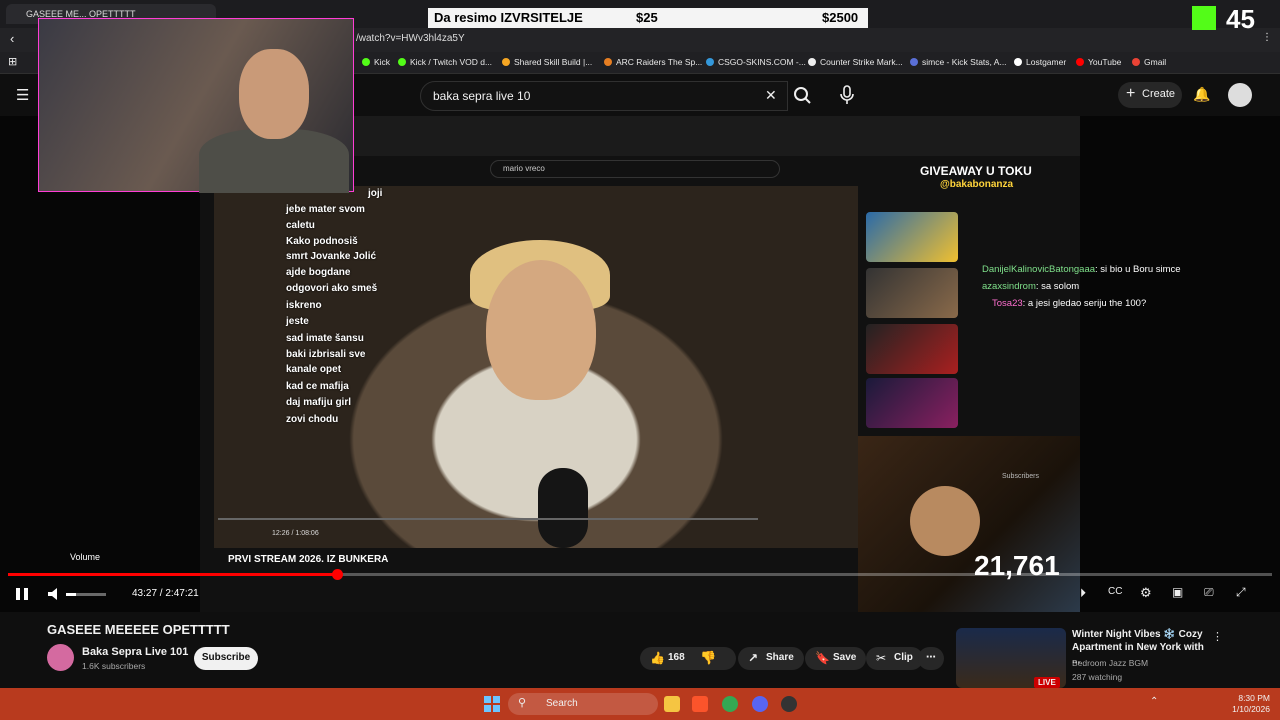 The image size is (1280, 720). What do you see at coordinates (300, 225) in the screenshot?
I see `chat-line: caletu` at bounding box center [300, 225].